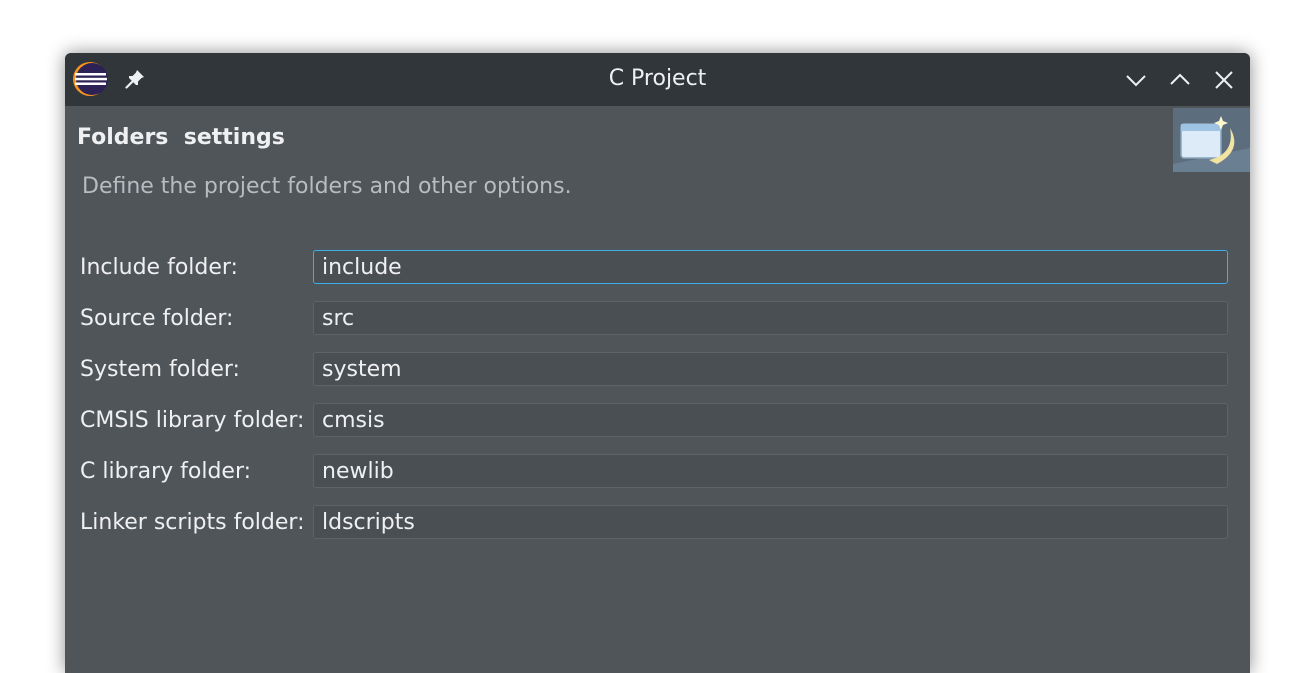  Describe the element at coordinates (770, 420) in the screenshot. I see `cmsis-library-folder-input` at that location.